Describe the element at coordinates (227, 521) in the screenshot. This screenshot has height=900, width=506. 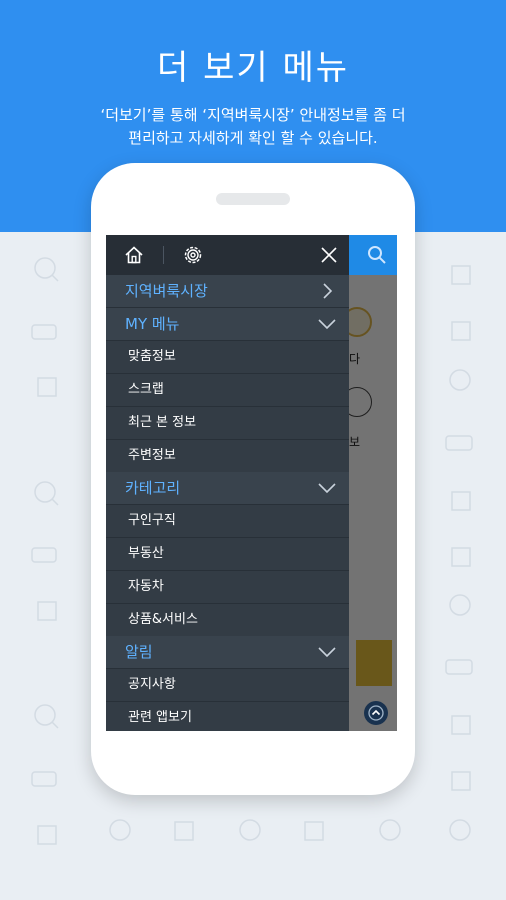
I see `submenu-jobs: 구인구직` at that location.